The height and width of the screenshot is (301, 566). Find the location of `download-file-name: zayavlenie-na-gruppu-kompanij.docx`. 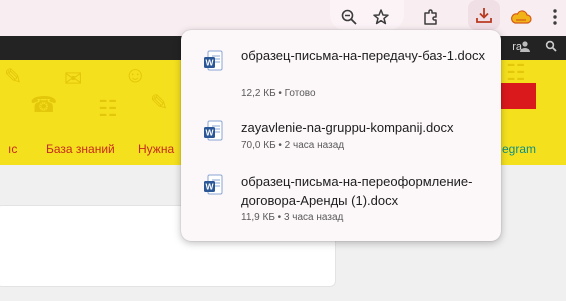

download-file-name: zayavlenie-na-gruppu-kompanij.docx is located at coordinates (347, 127).